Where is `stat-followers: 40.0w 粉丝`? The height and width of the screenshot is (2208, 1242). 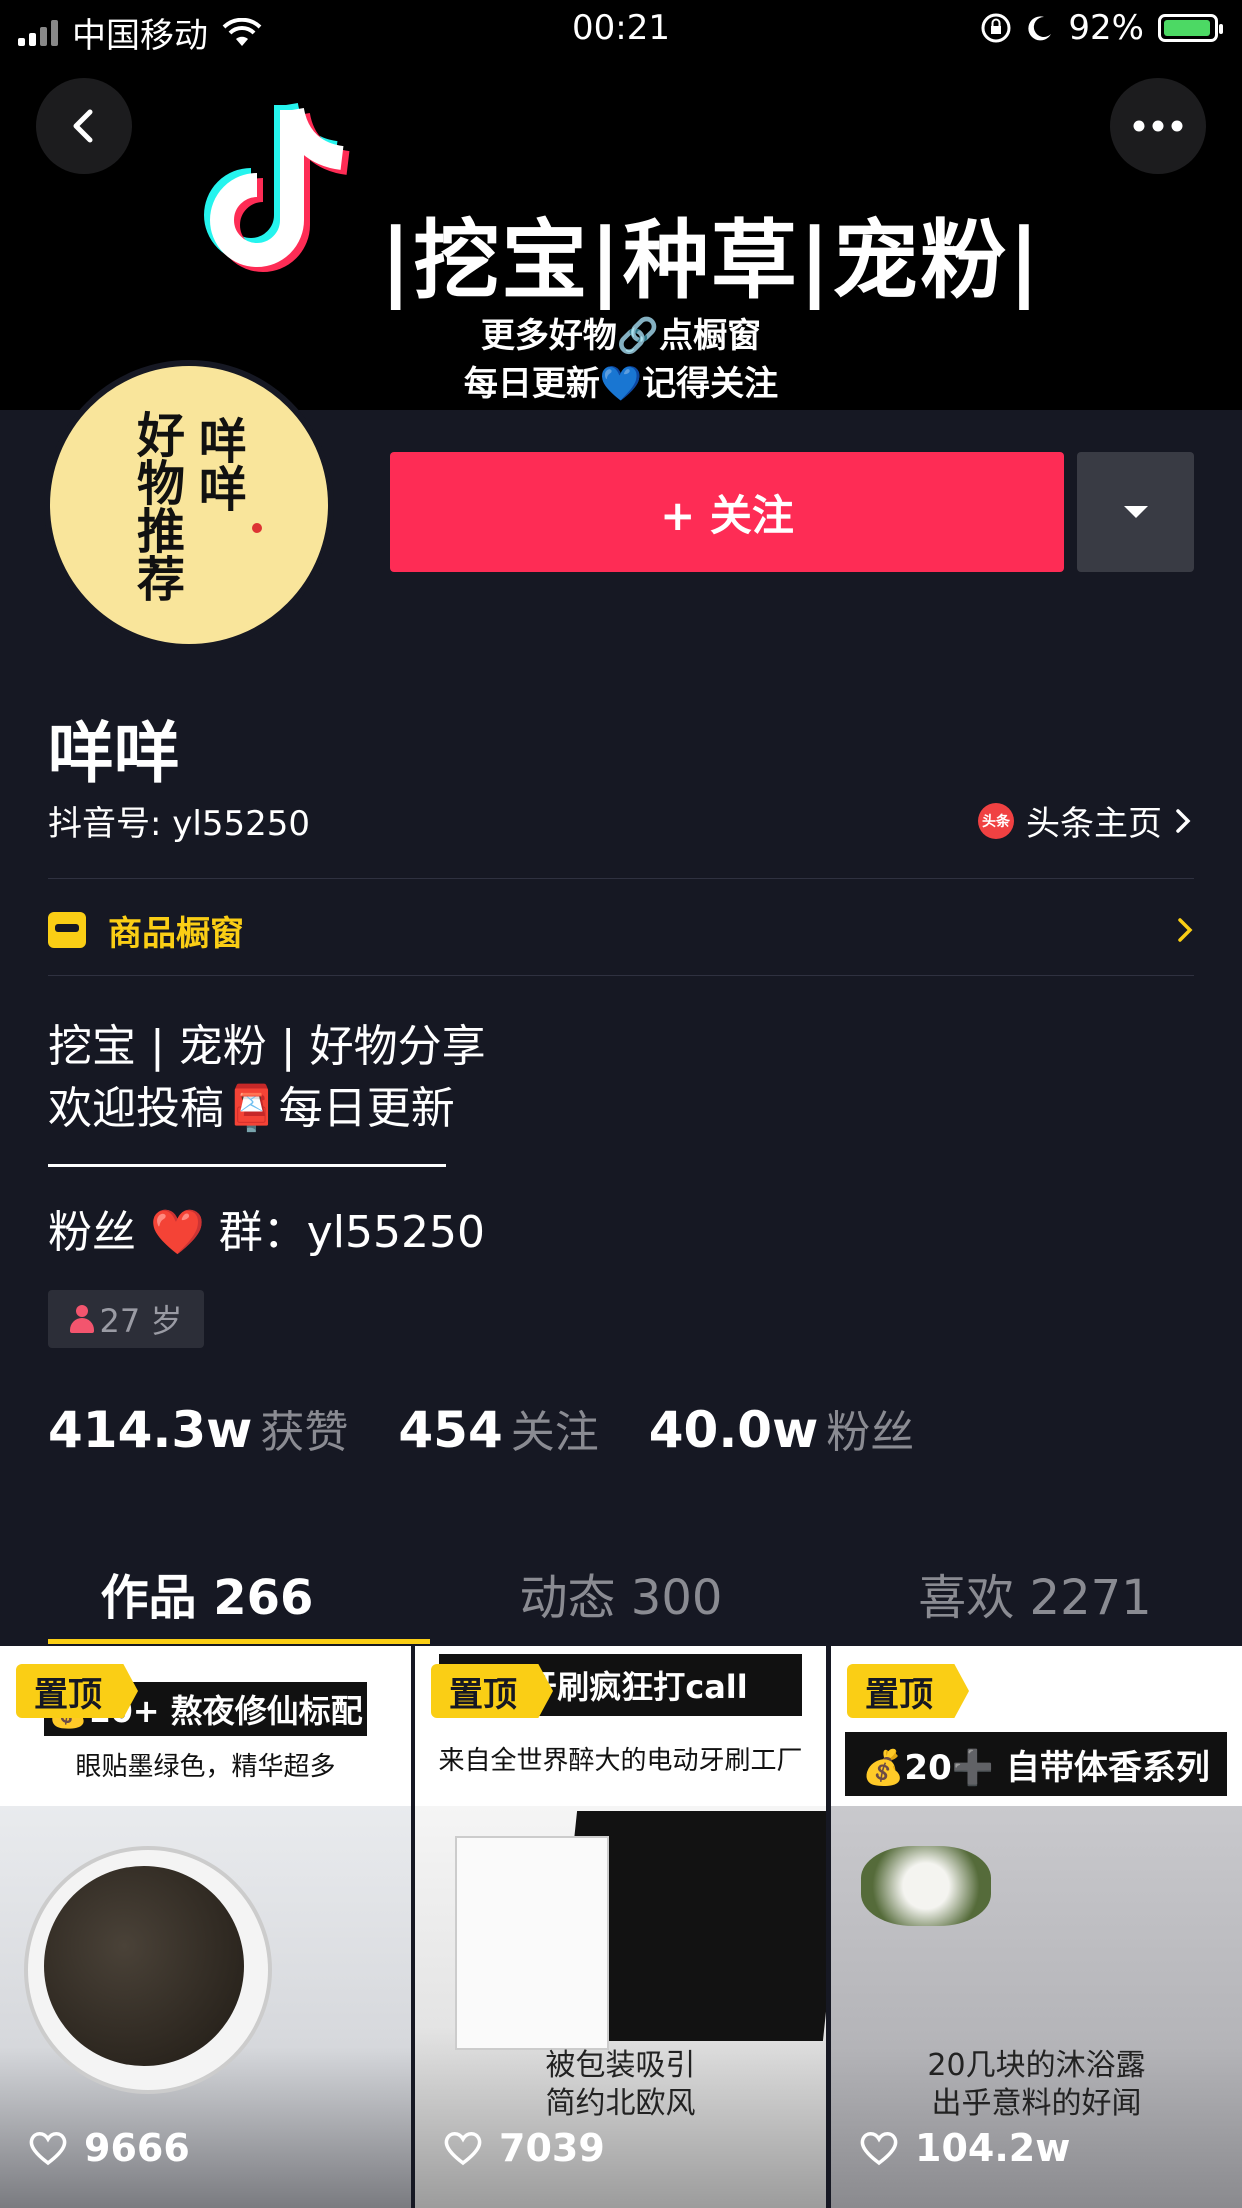 stat-followers: 40.0w 粉丝 is located at coordinates (782, 1428).